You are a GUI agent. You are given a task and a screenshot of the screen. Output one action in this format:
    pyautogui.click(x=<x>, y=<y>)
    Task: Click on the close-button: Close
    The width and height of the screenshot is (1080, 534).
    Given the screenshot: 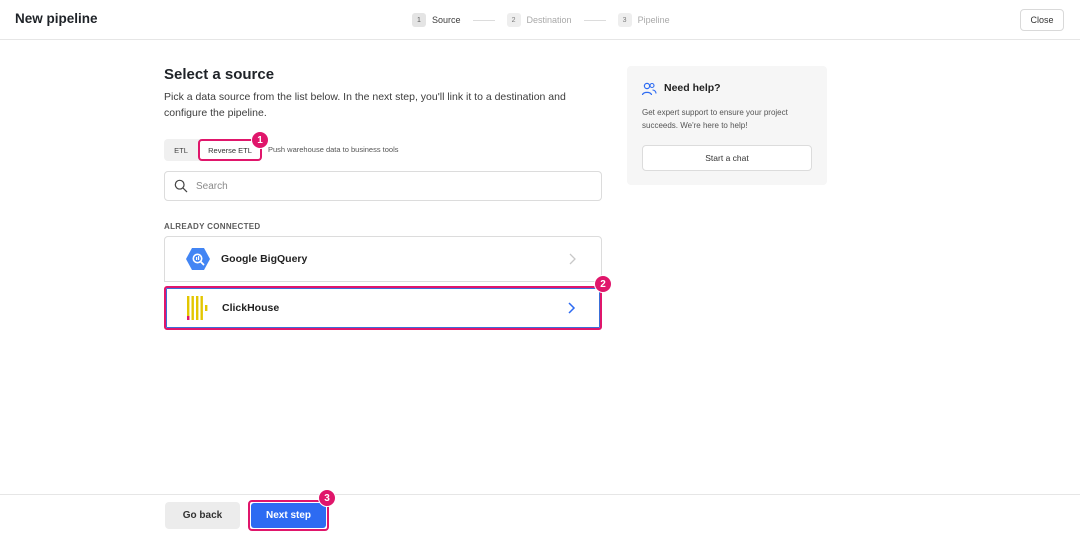 What is the action you would take?
    pyautogui.click(x=1042, y=20)
    